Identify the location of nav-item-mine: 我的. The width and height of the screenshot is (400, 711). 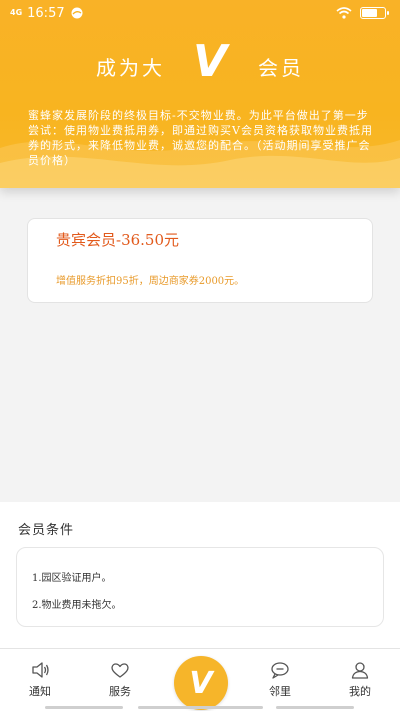
(360, 680).